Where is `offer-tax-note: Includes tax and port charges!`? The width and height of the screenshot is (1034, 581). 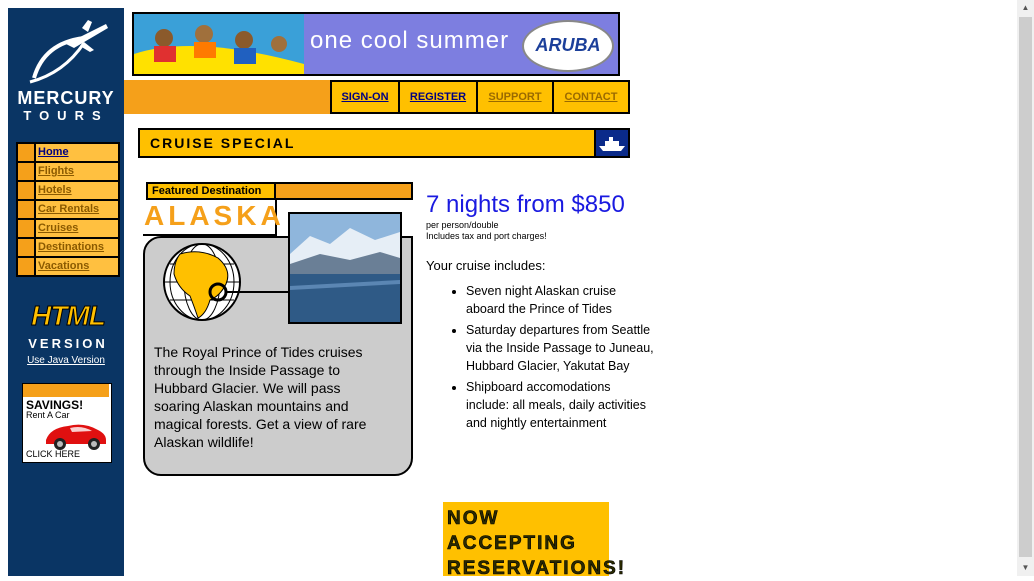
offer-tax-note: Includes tax and port charges! is located at coordinates (486, 236).